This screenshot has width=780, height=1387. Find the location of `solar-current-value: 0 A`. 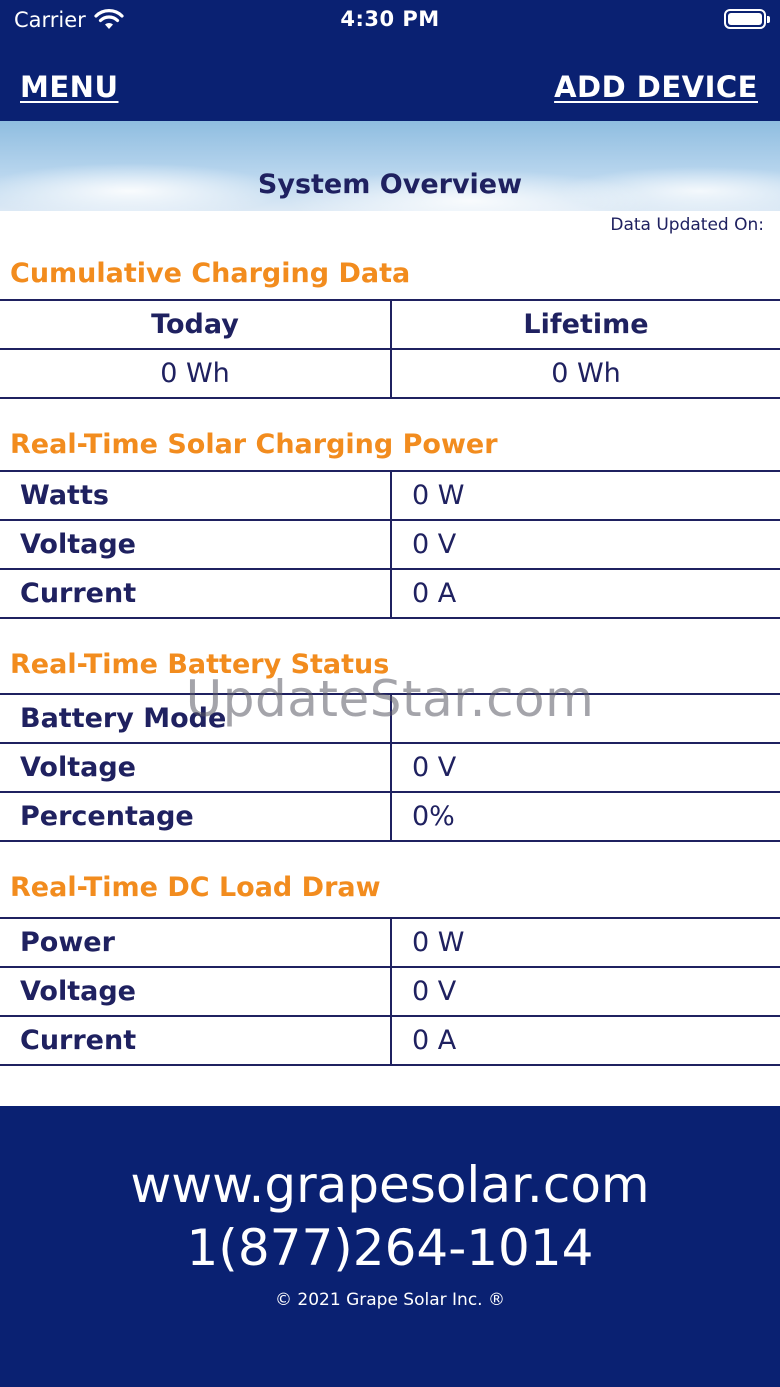

solar-current-value: 0 A is located at coordinates (585, 593).